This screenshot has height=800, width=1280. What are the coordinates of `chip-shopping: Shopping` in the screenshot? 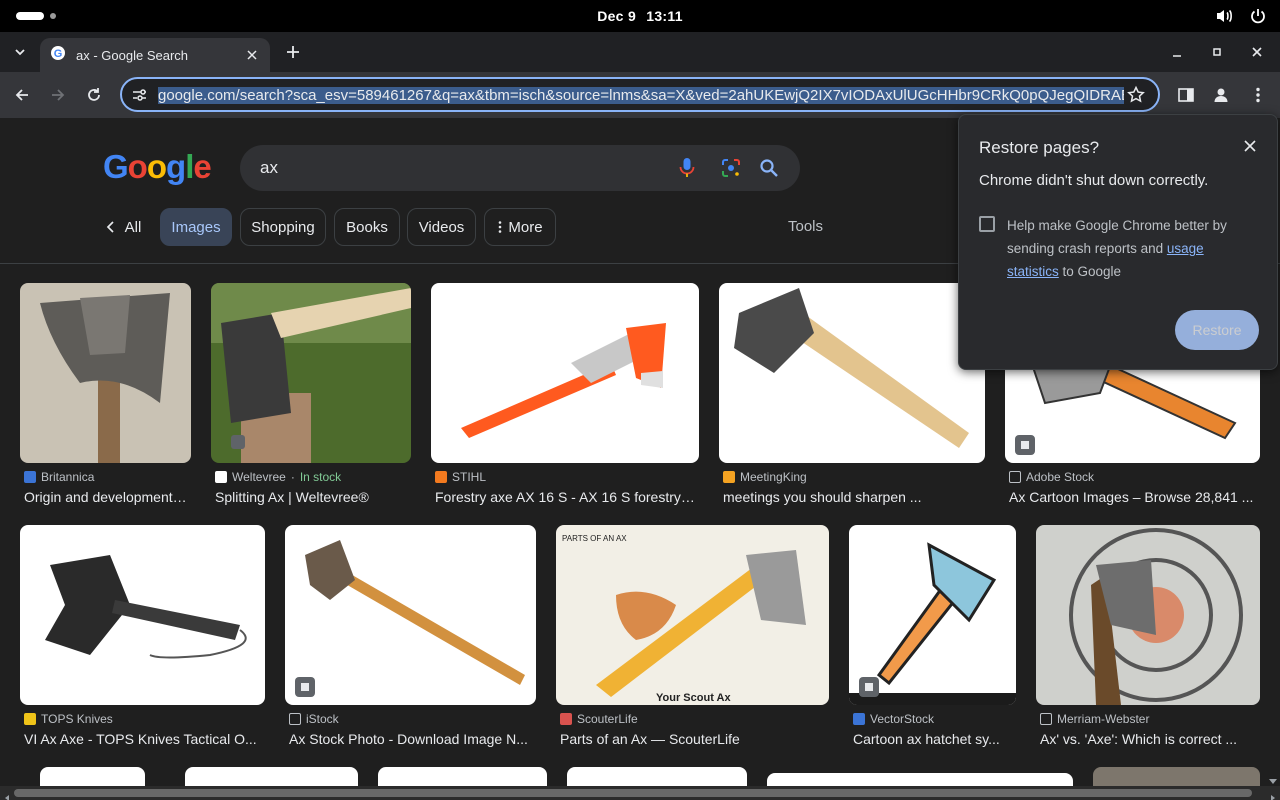 It's located at (283, 227).